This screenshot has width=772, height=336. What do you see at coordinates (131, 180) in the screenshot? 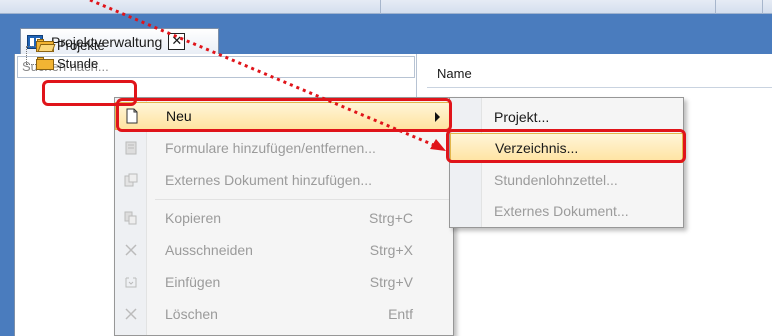
I see `external-doc-icon` at bounding box center [131, 180].